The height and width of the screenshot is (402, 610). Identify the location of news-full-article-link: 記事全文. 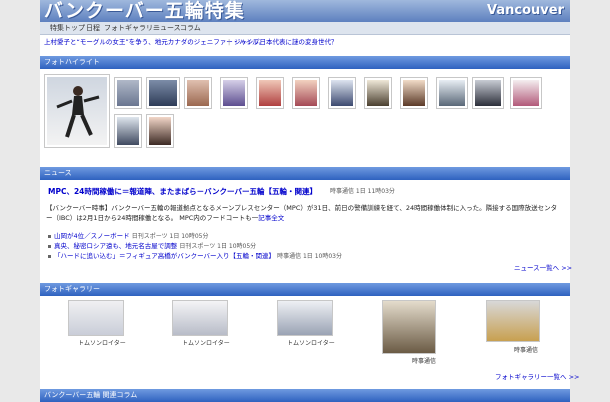
(271, 218).